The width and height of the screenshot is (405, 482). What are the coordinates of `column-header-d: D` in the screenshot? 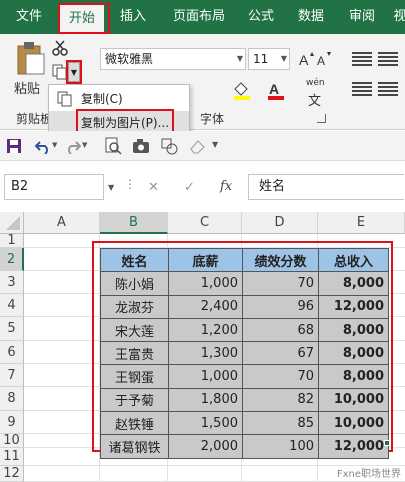 It's located at (280, 223).